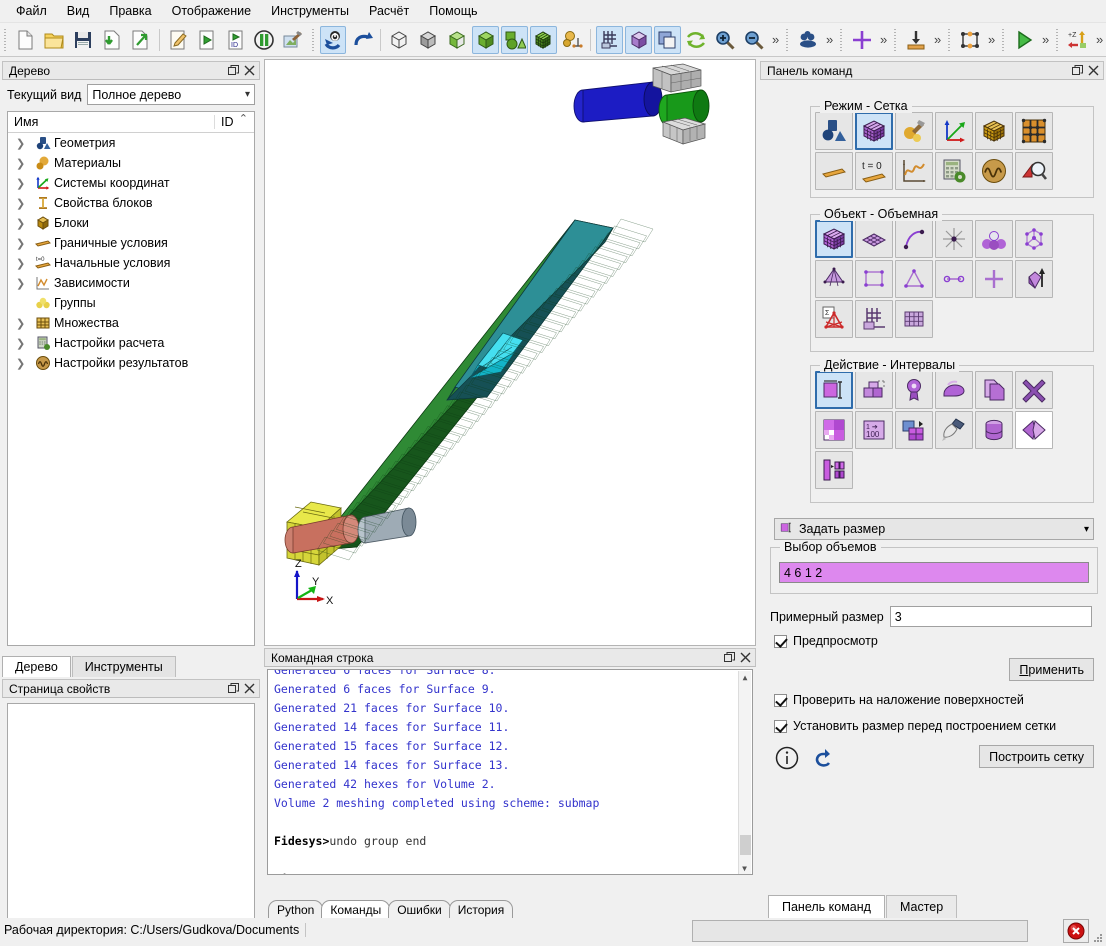 This screenshot has height=946, width=1106. What do you see at coordinates (130, 11) in the screenshot?
I see `menu-item-edit: Правка` at bounding box center [130, 11].